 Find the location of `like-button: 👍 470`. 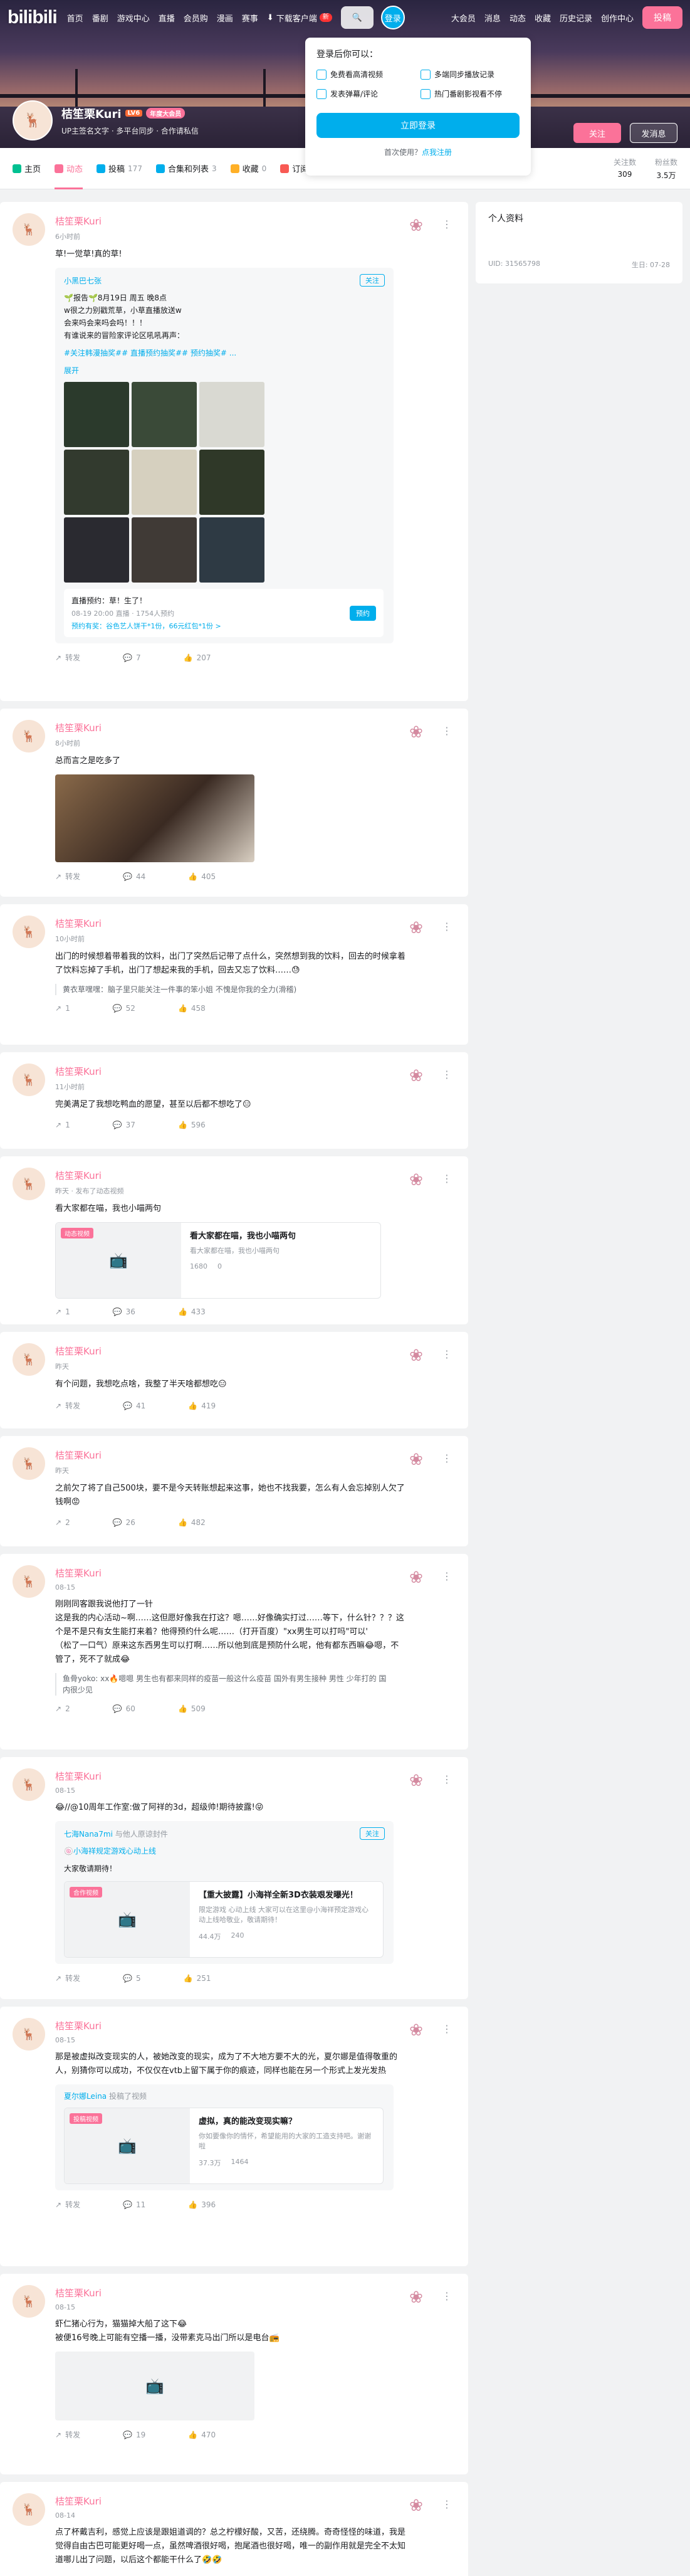

like-button: 👍 470 is located at coordinates (202, 2434).